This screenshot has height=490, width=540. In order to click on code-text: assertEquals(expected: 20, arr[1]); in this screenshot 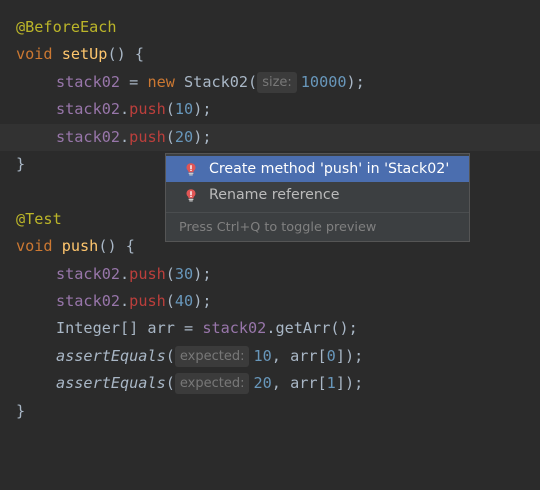, I will do `click(209, 383)`.